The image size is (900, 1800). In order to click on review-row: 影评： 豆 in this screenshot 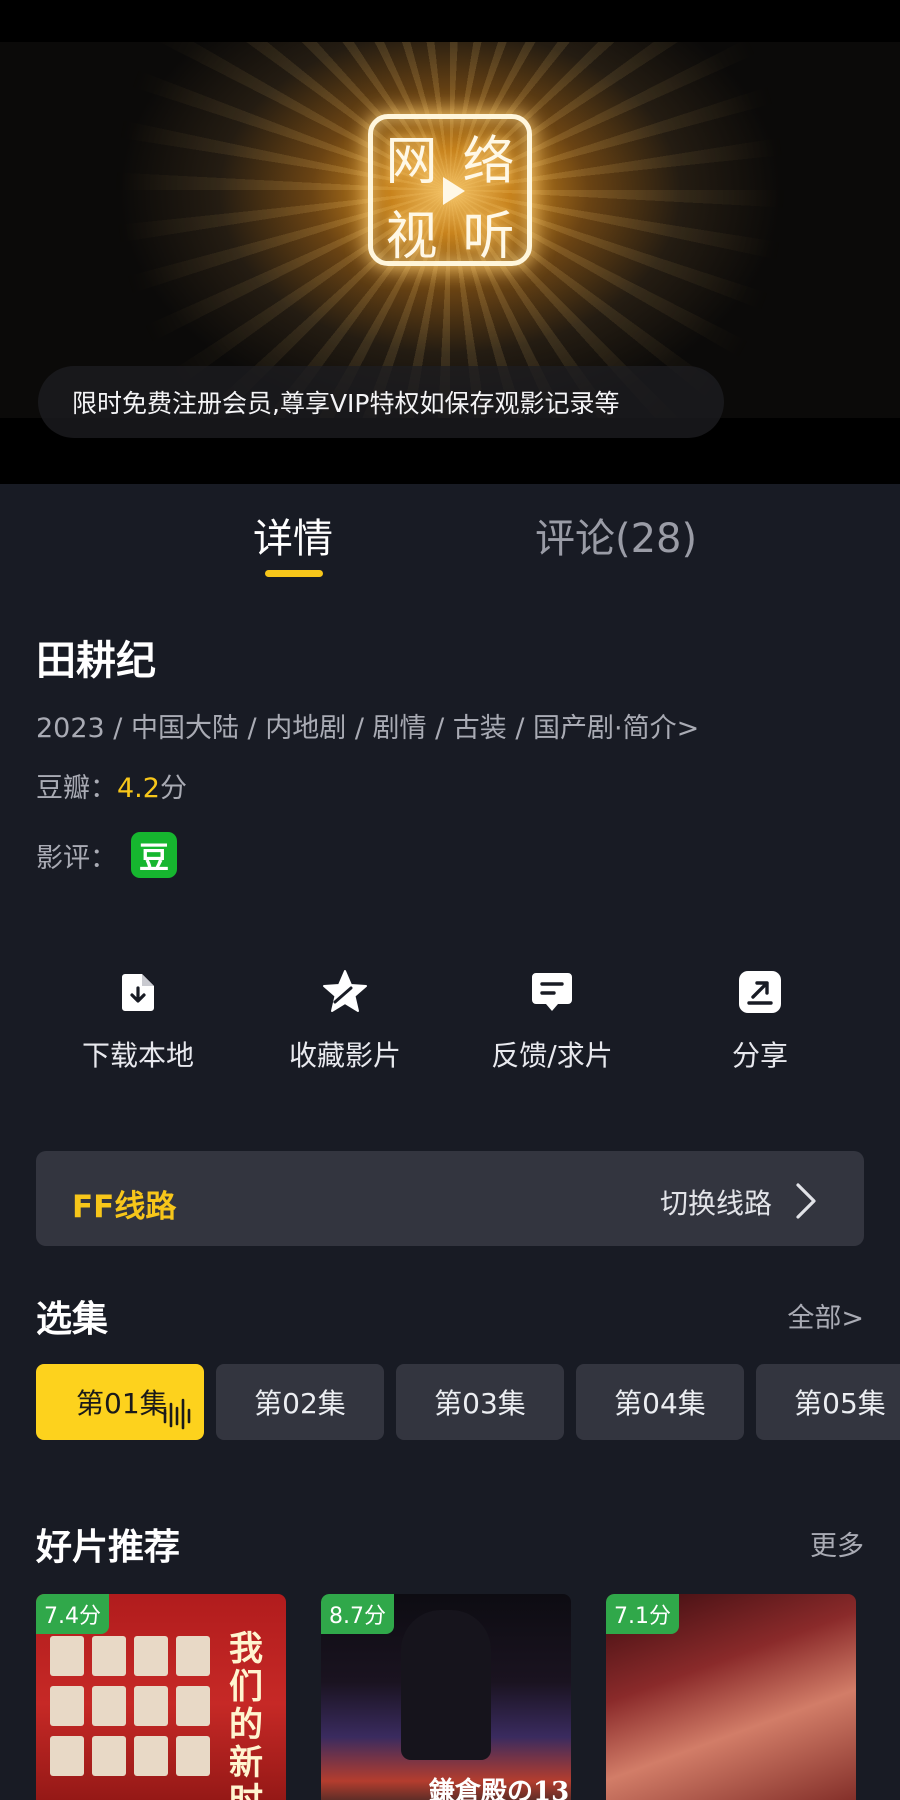, I will do `click(106, 855)`.